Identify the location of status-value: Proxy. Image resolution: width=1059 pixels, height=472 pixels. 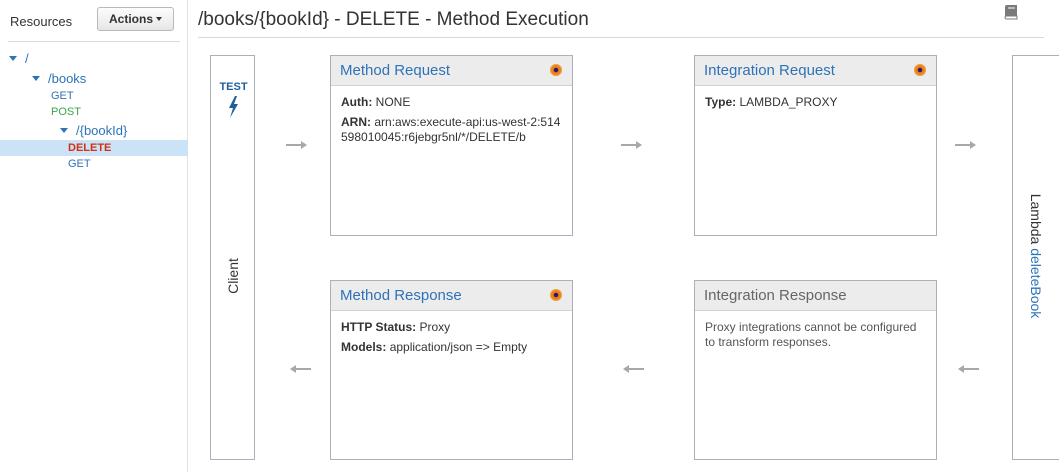
(435, 327).